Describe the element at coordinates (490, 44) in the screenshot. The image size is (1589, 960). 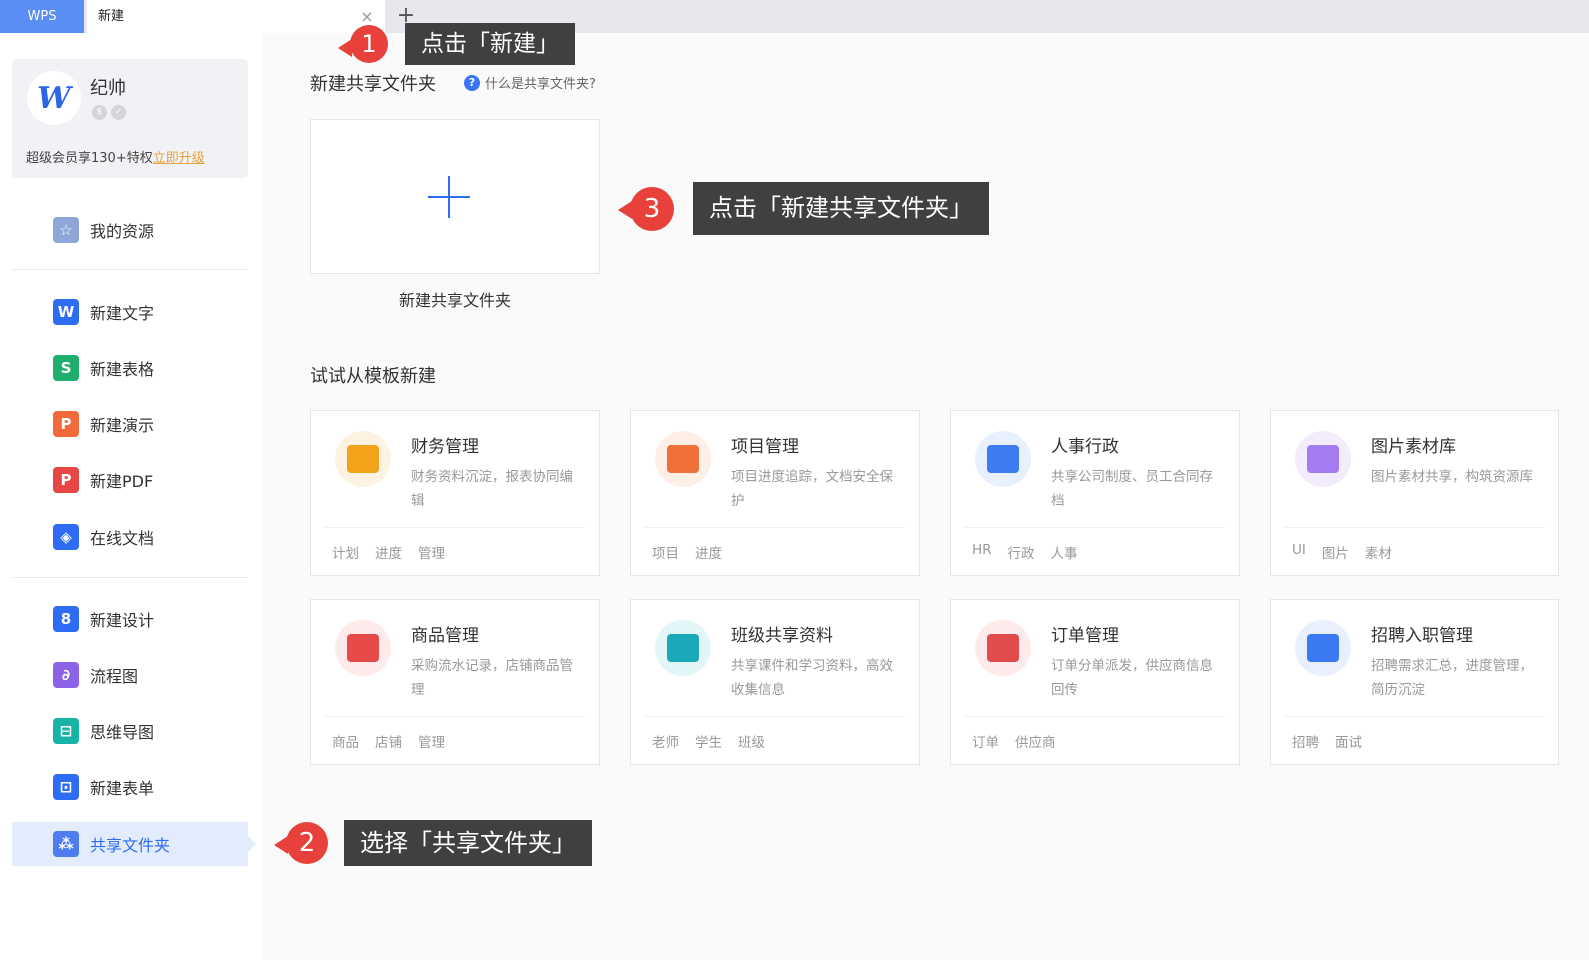
I see `step-label: 点击「新建」` at that location.